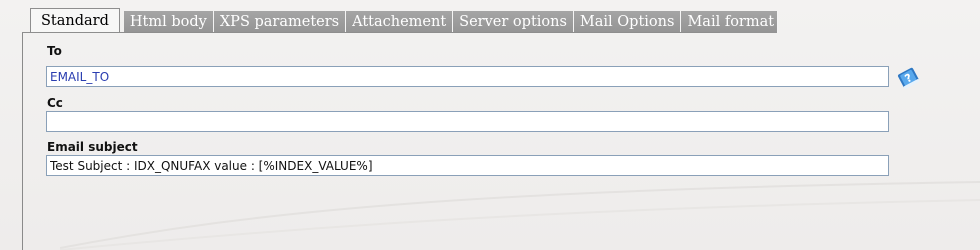 Image resolution: width=980 pixels, height=250 pixels. Describe the element at coordinates (54, 51) in the screenshot. I see `to-label: To` at that location.